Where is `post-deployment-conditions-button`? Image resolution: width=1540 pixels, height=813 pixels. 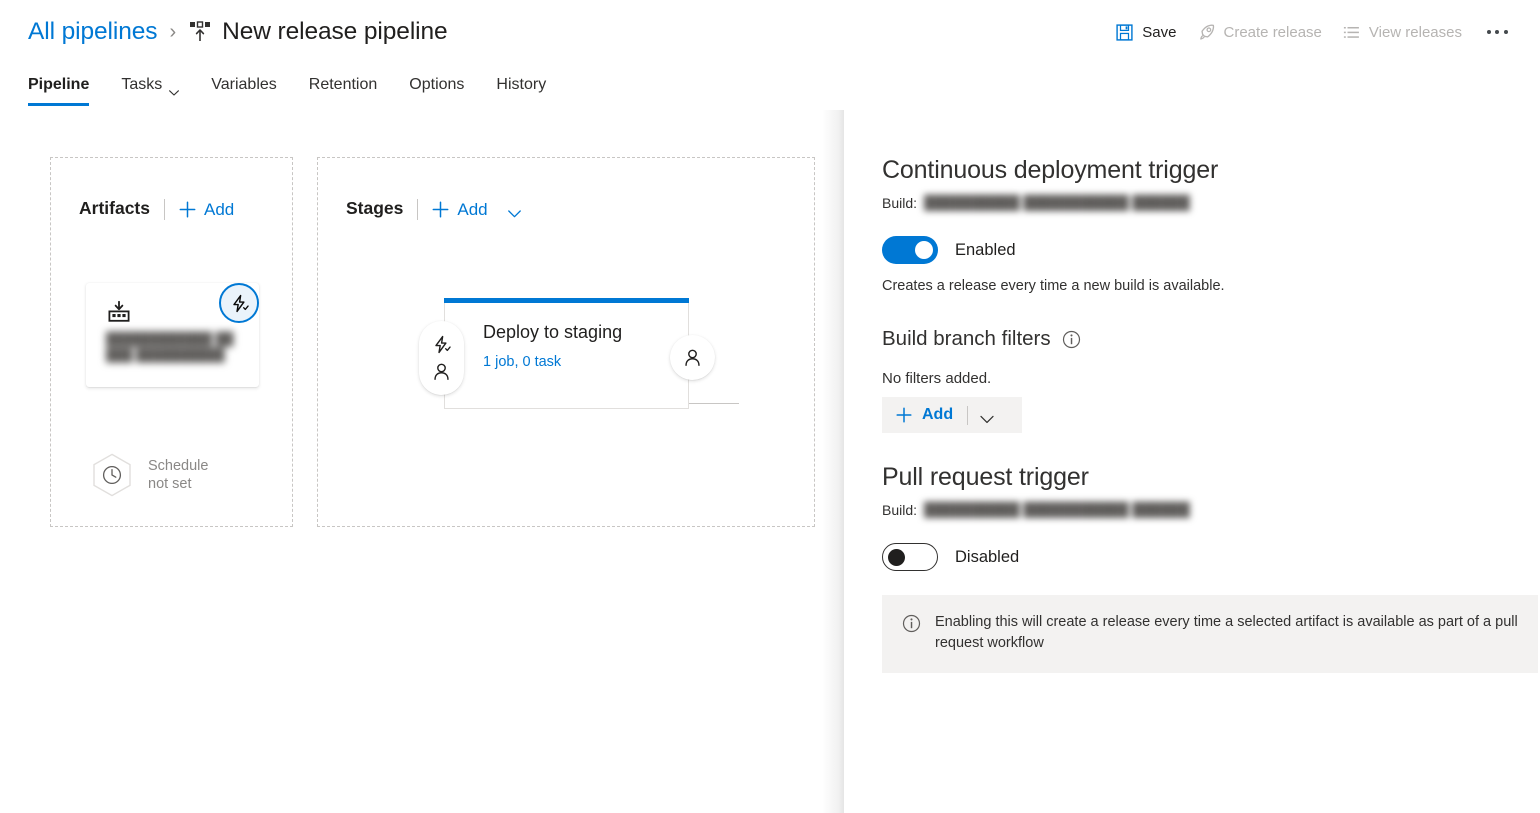 post-deployment-conditions-button is located at coordinates (692, 357).